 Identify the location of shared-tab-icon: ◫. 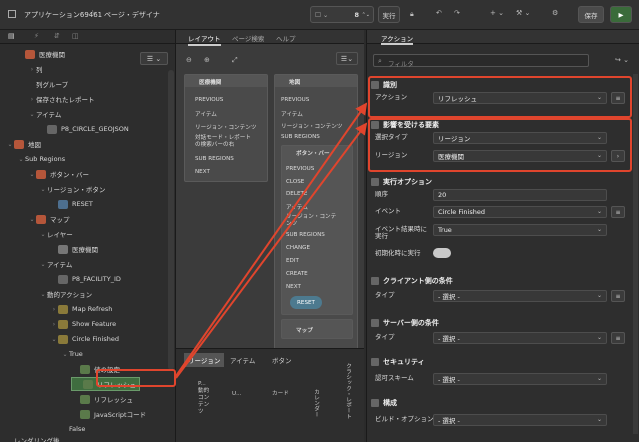
(75, 36).